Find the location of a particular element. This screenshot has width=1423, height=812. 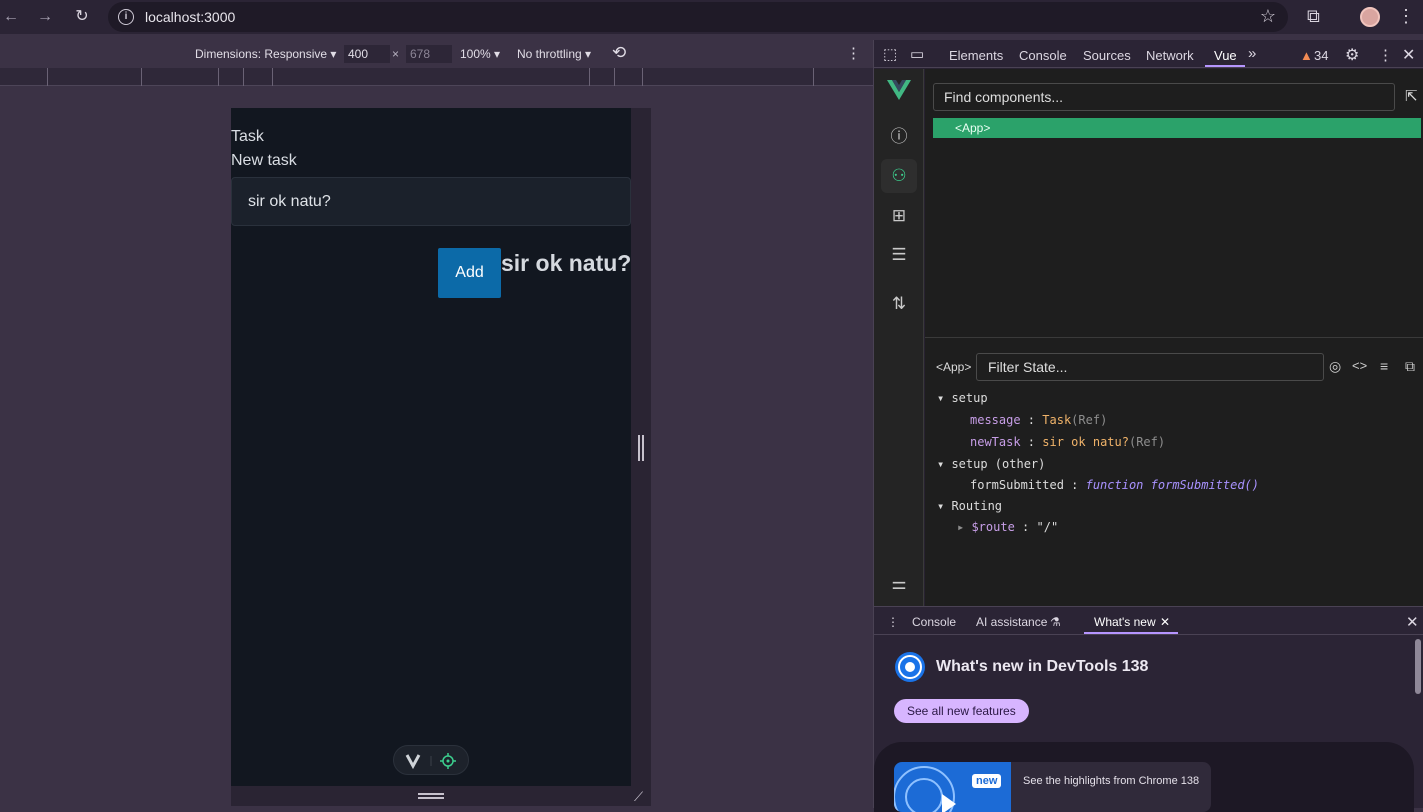

close-drawer-icon: ✕ is located at coordinates (1412, 622).